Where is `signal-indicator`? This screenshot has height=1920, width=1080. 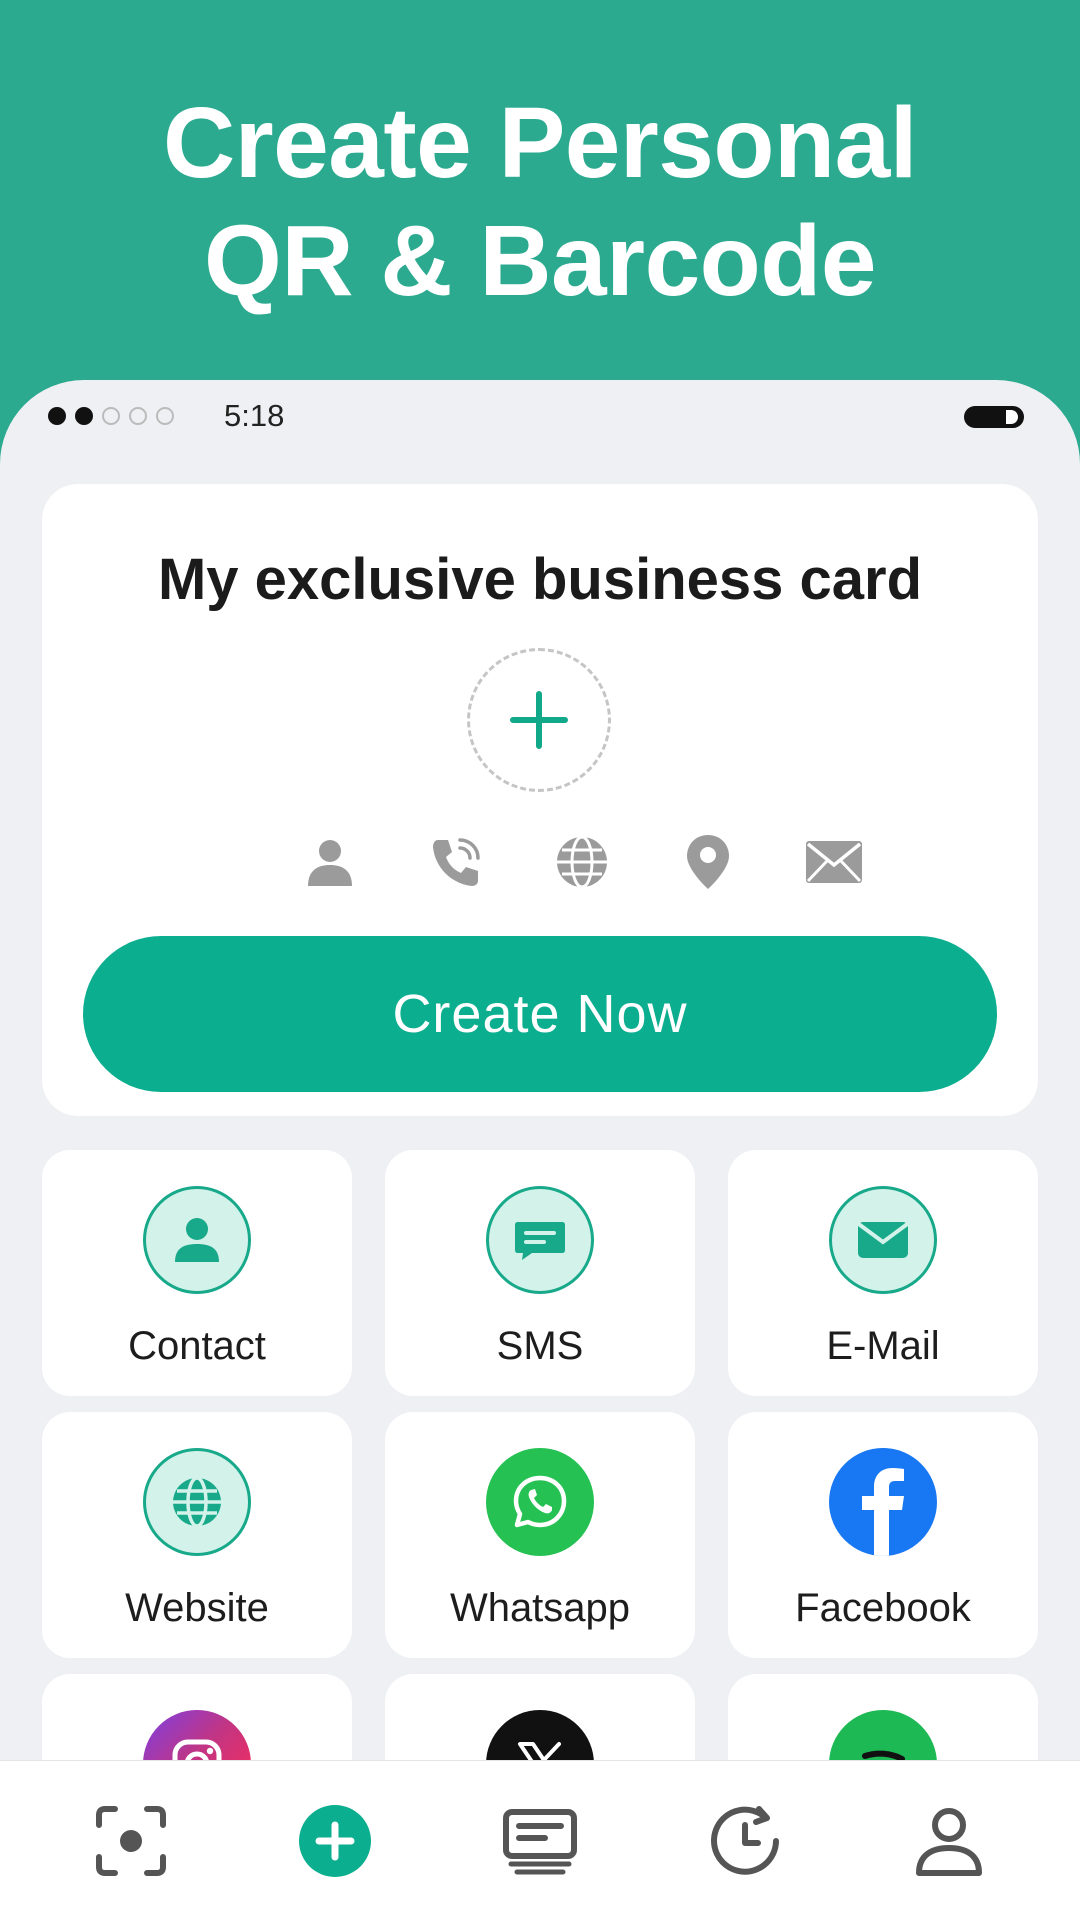
signal-indicator is located at coordinates (111, 416).